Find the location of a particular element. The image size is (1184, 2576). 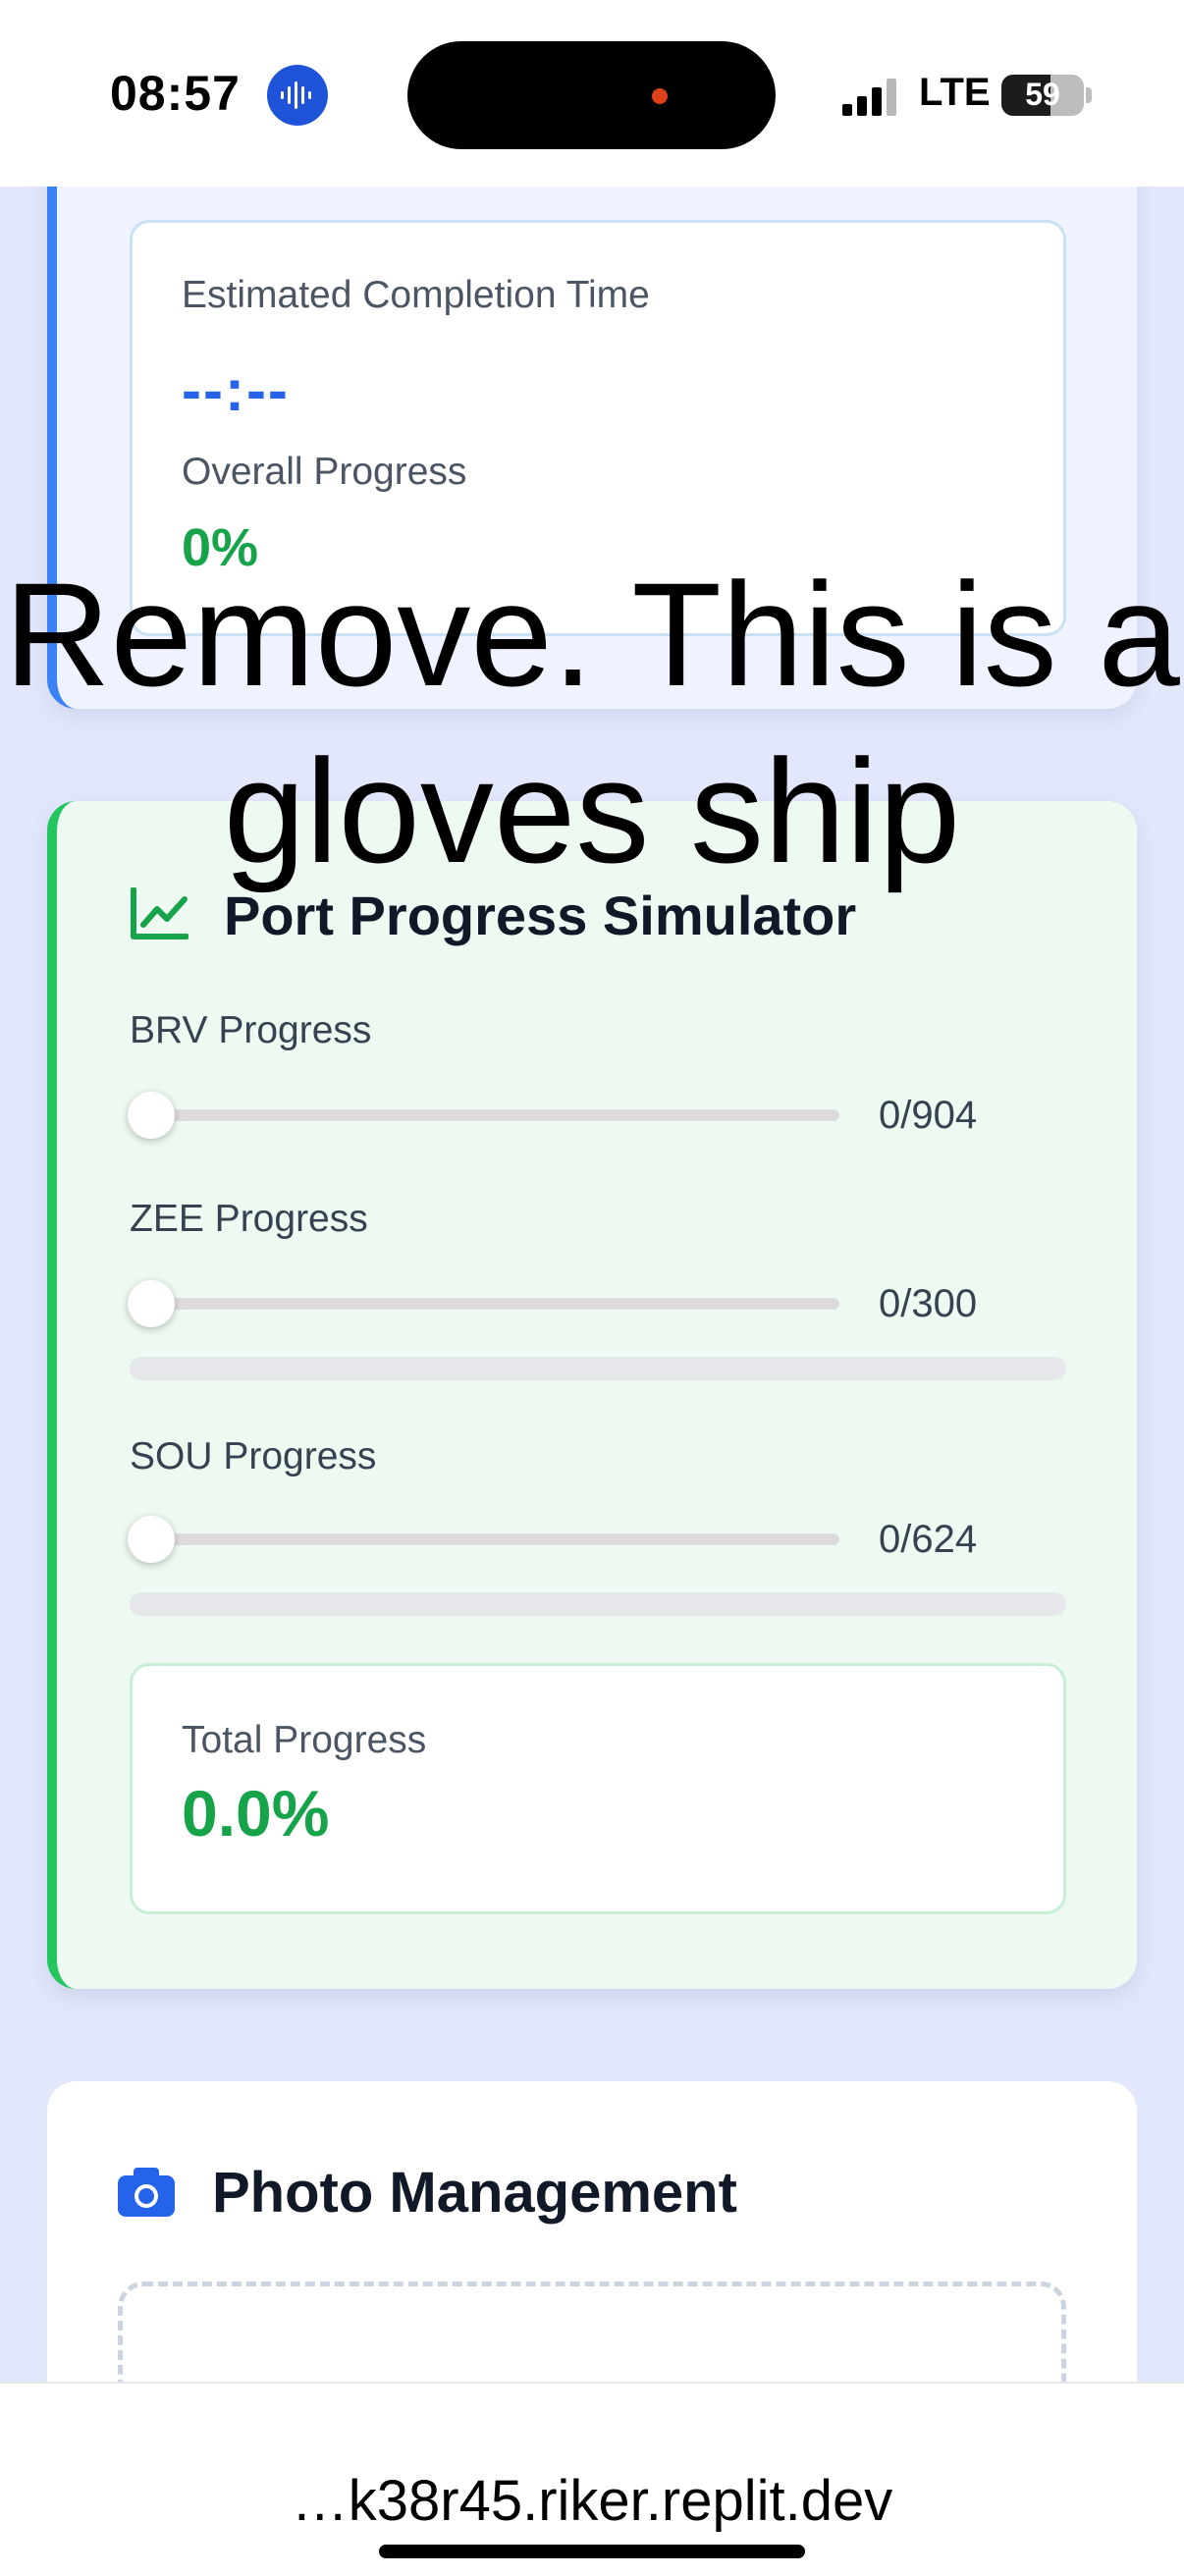

sou-progress-label: SOU Progress is located at coordinates (253, 1456).